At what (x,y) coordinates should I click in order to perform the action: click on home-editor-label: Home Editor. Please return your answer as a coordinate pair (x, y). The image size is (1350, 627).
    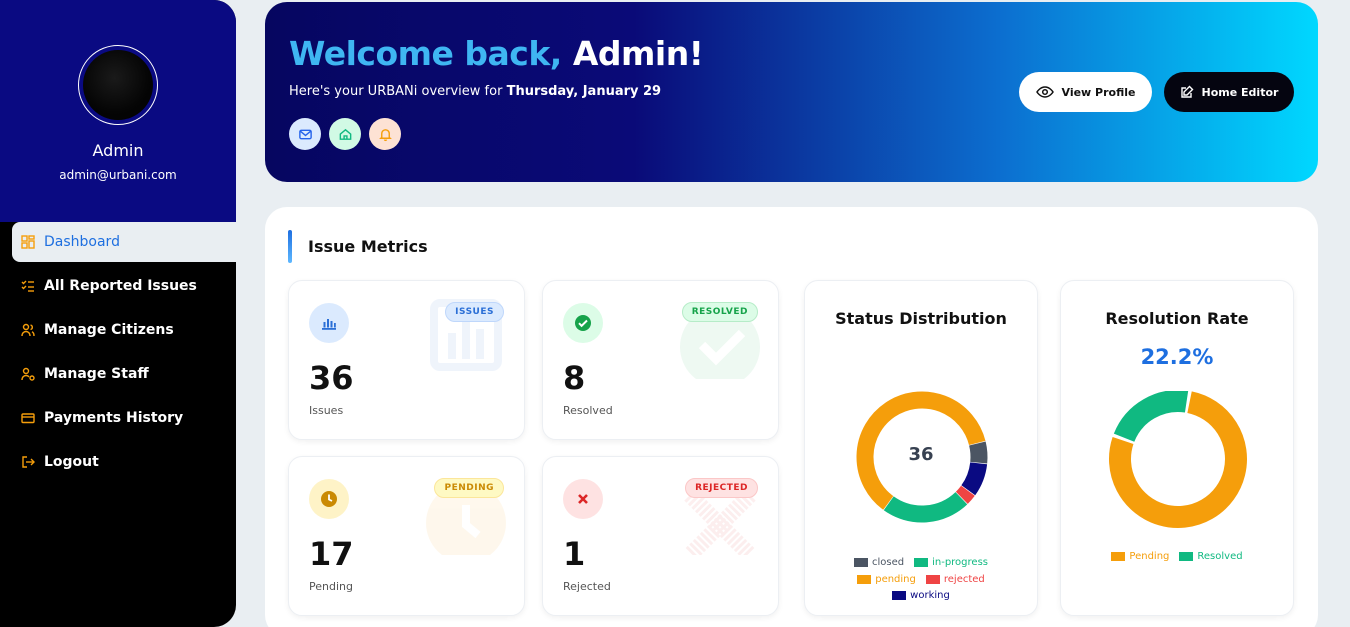
    Looking at the image, I should click on (1240, 92).